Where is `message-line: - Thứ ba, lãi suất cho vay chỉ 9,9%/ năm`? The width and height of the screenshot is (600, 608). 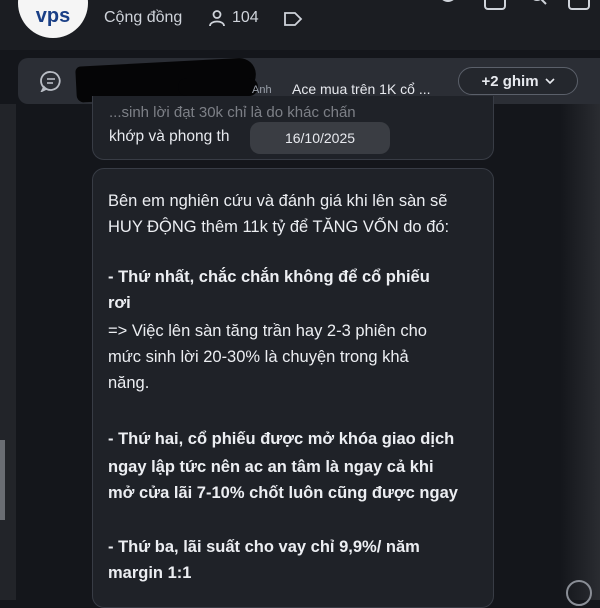
message-line: - Thứ ba, lãi suất cho vay chỉ 9,9%/ năm is located at coordinates (264, 547).